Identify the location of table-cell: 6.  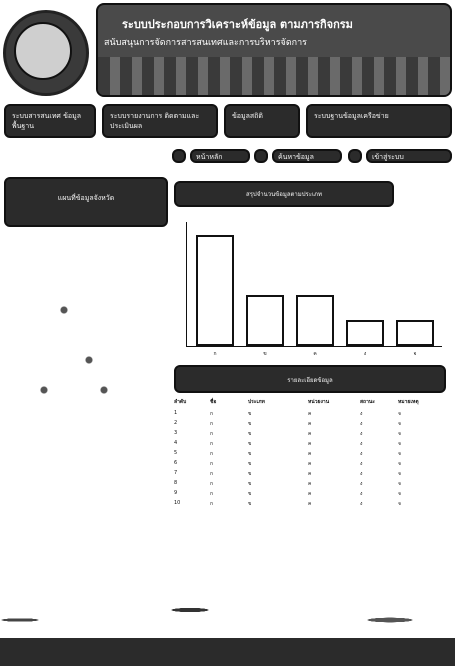
(176, 463).